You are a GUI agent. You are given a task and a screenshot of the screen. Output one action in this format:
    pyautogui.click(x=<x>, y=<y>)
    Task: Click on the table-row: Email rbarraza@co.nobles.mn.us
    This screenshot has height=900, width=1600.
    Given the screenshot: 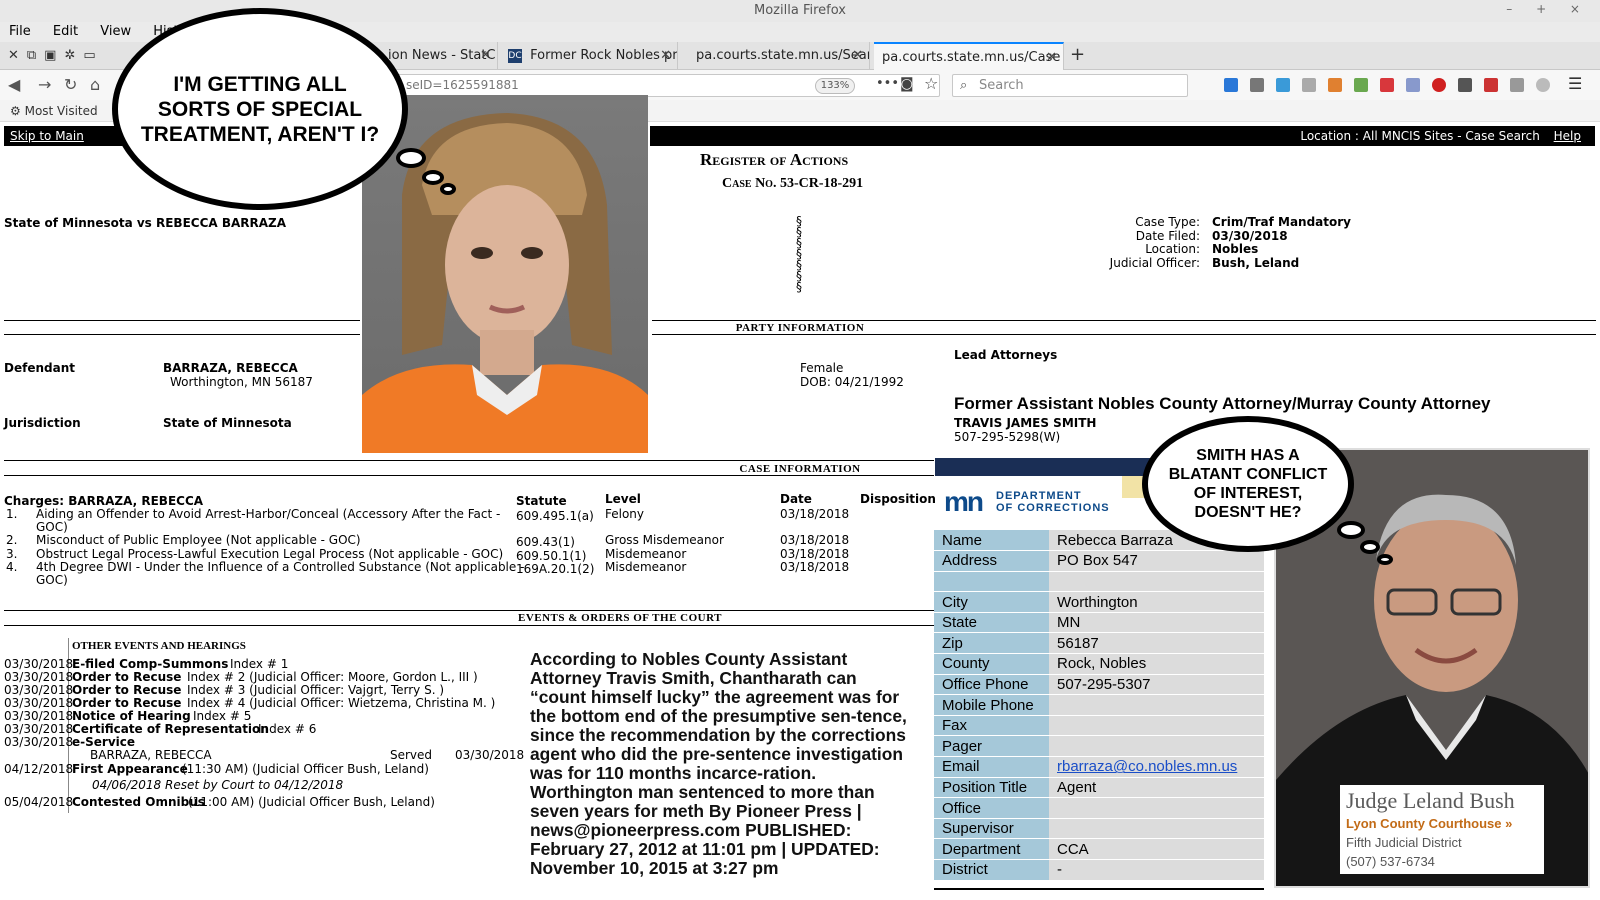 What is the action you would take?
    pyautogui.click(x=1099, y=767)
    